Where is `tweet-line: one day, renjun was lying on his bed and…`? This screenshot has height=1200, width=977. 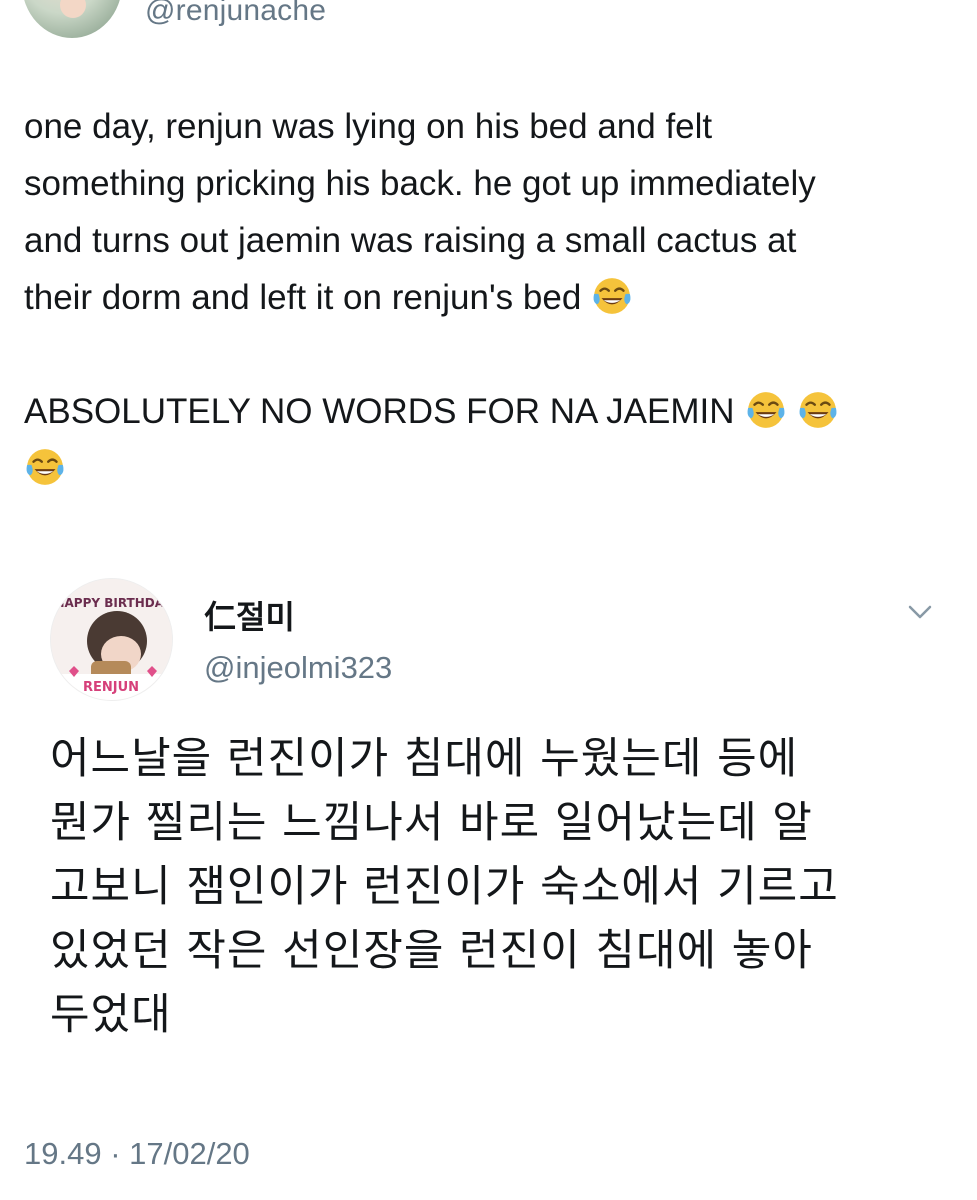 tweet-line: one day, renjun was lying on his bed and… is located at coordinates (368, 126).